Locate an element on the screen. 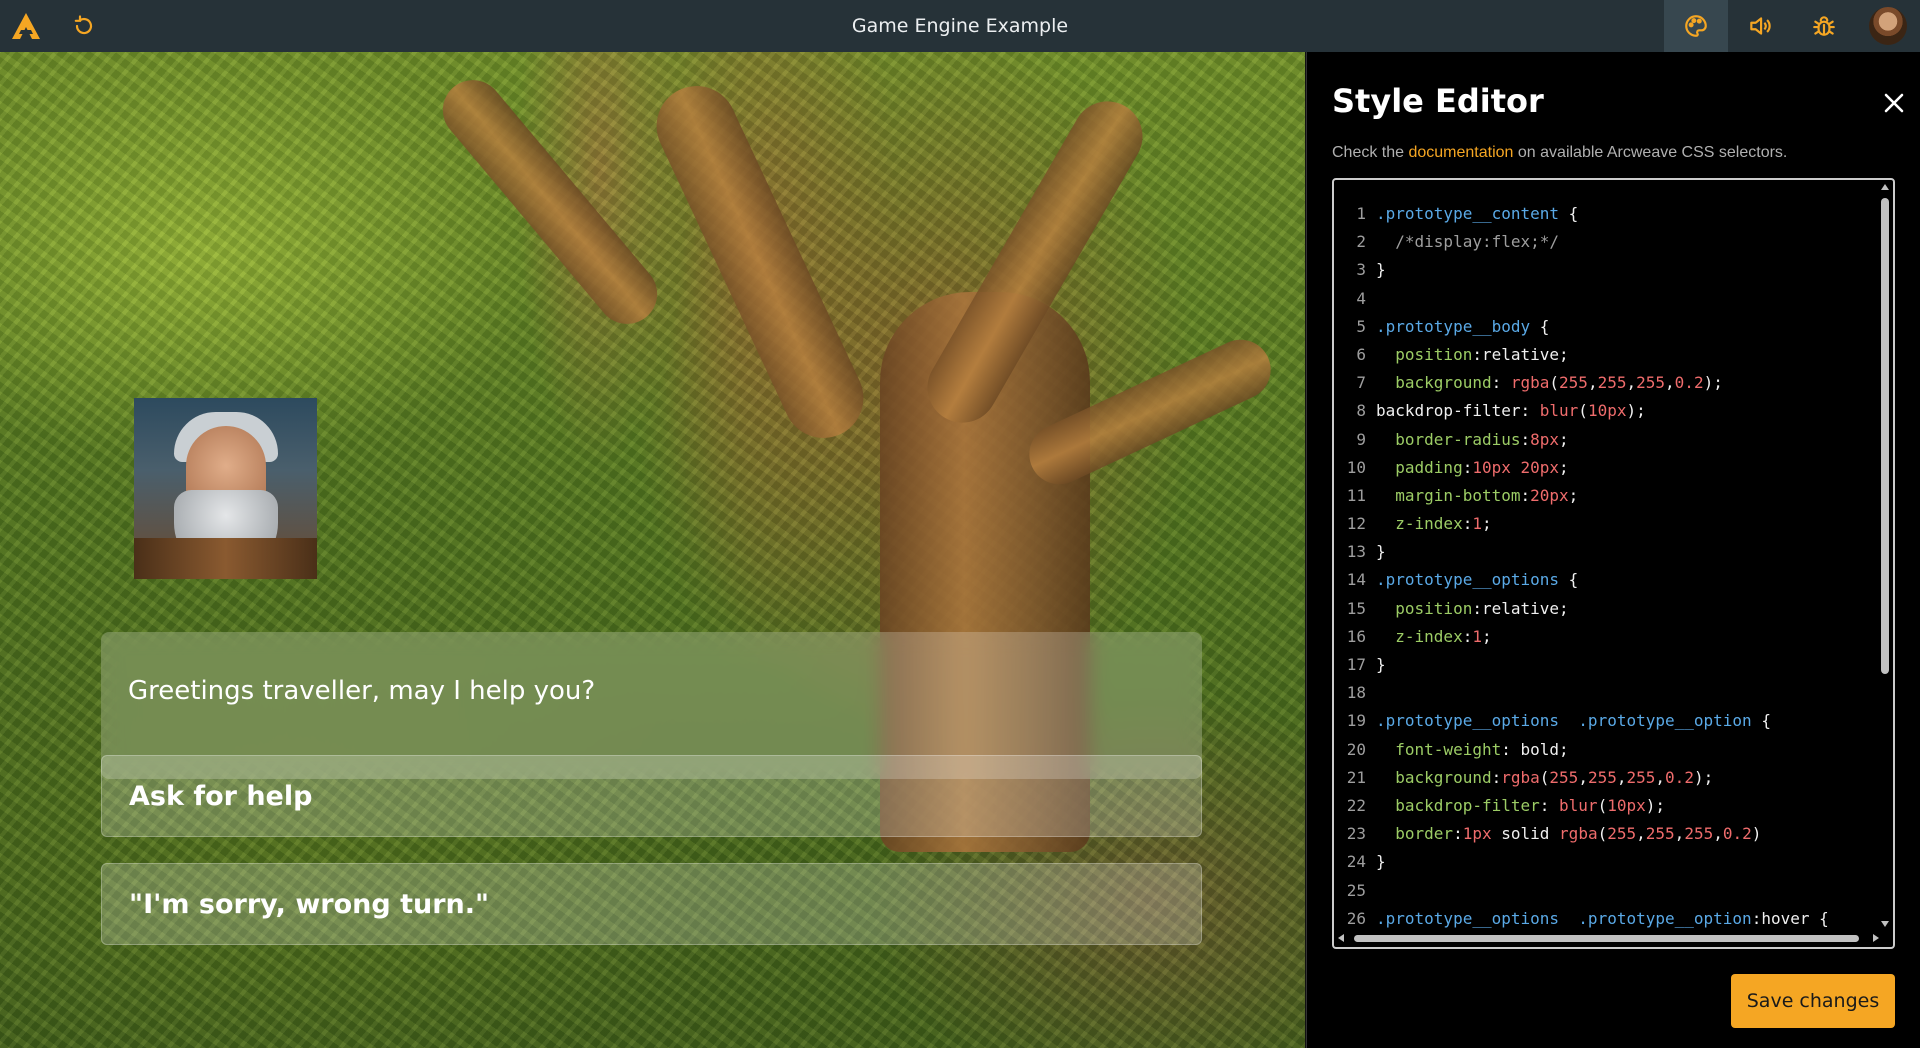 This screenshot has height=1048, width=1920. vertical-scrollbar is located at coordinates (1885, 555).